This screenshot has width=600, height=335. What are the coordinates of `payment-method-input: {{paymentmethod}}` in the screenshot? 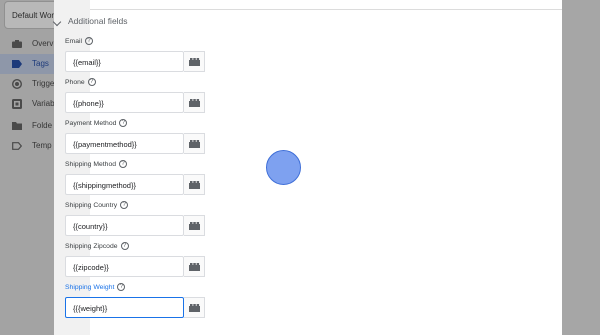 It's located at (124, 143).